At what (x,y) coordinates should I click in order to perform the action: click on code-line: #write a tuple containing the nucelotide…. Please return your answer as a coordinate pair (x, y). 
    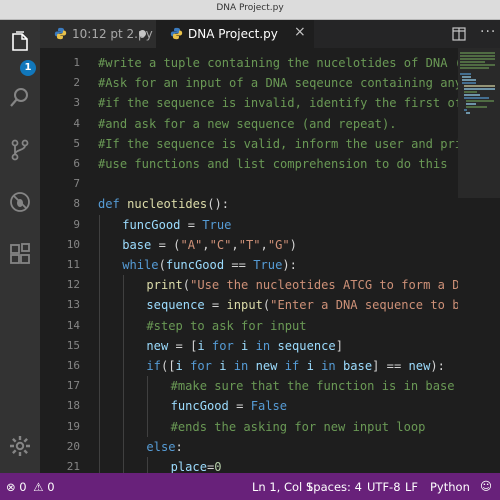
    Looking at the image, I should click on (279, 63).